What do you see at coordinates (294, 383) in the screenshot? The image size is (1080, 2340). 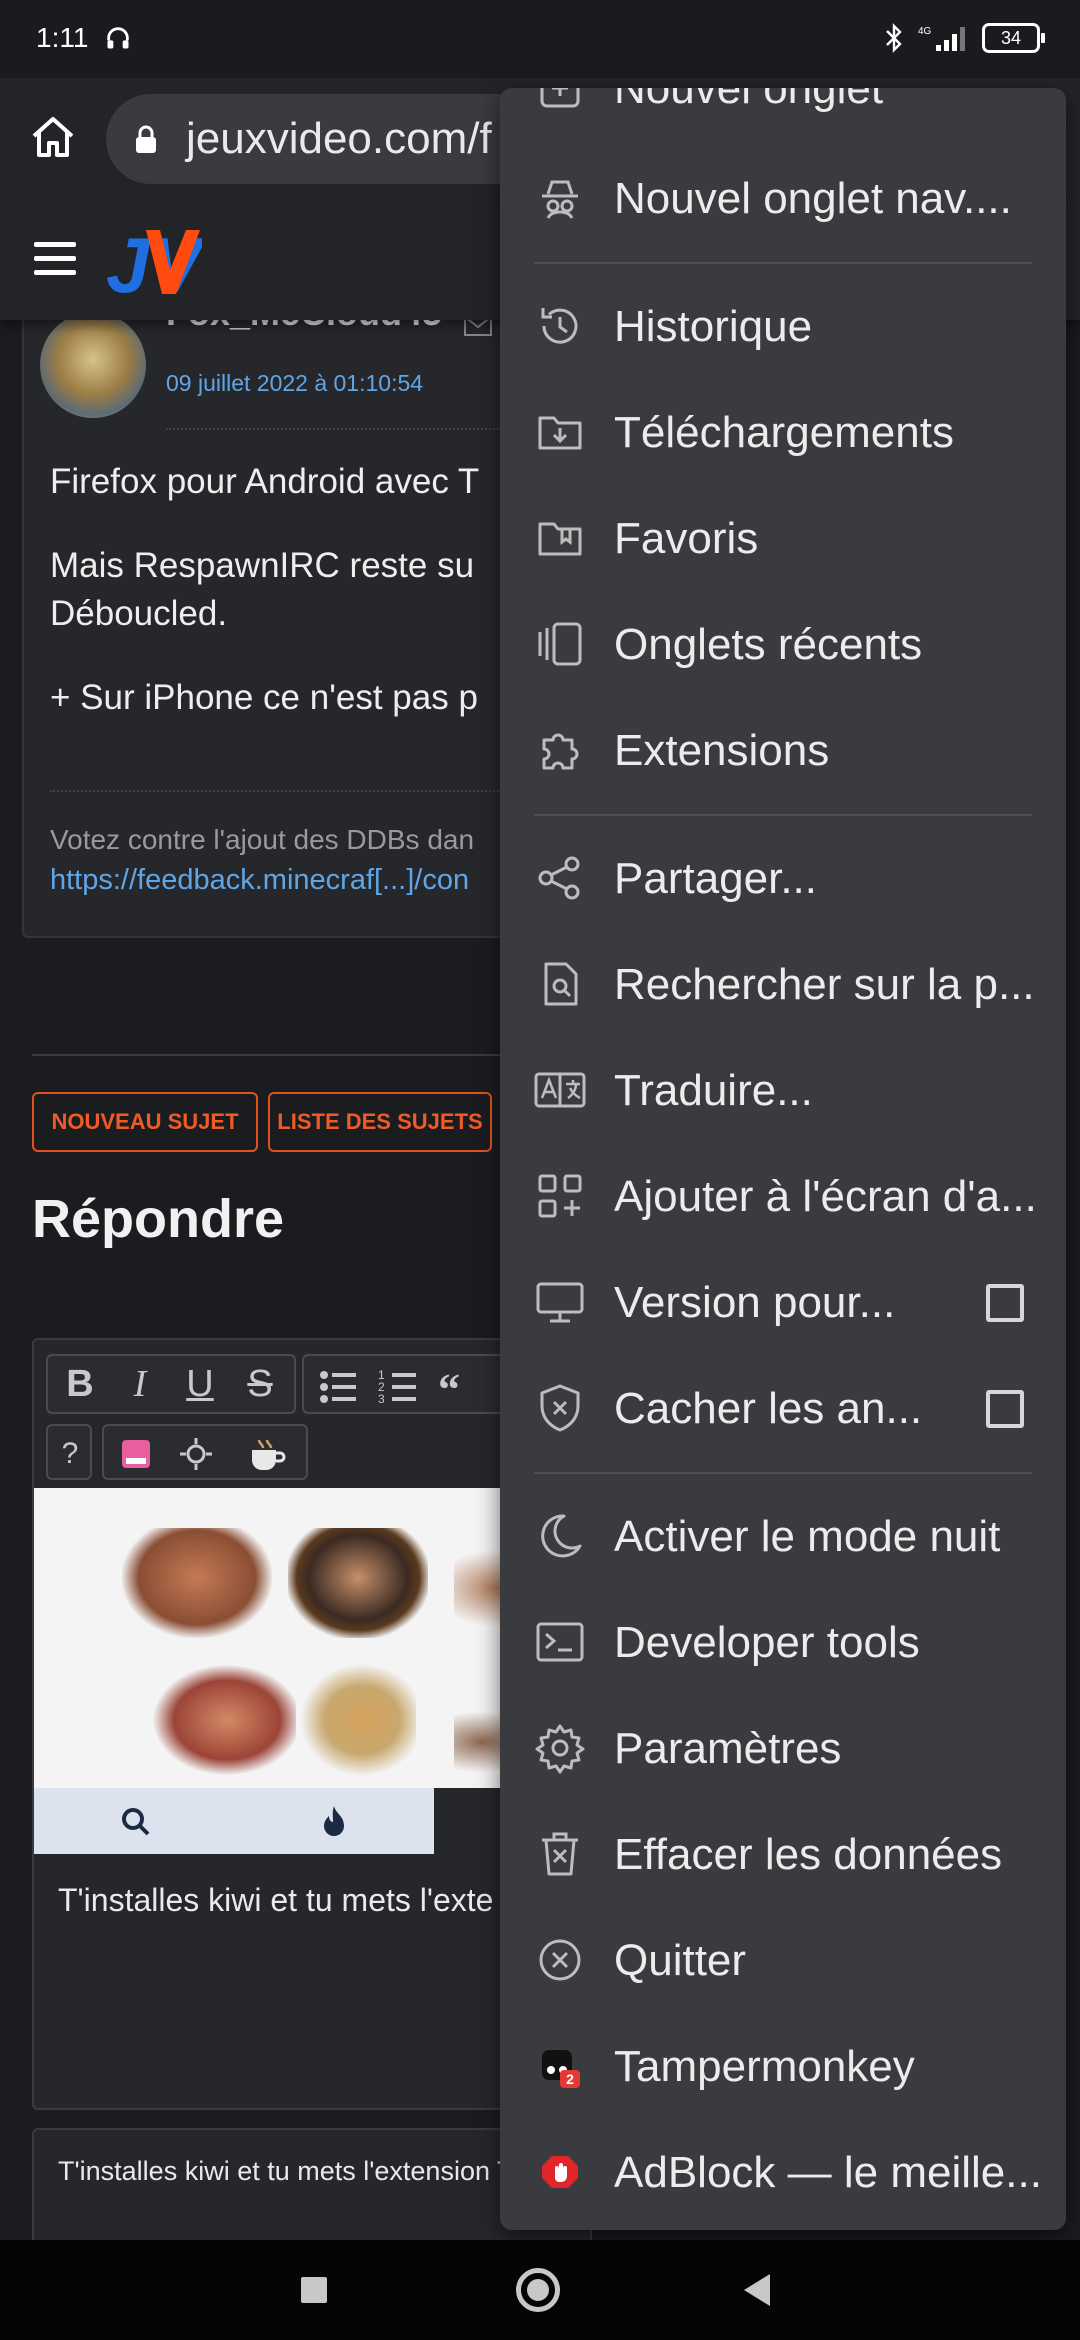 I see `post-date: 09 juillet 2022 à 01:10:54` at bounding box center [294, 383].